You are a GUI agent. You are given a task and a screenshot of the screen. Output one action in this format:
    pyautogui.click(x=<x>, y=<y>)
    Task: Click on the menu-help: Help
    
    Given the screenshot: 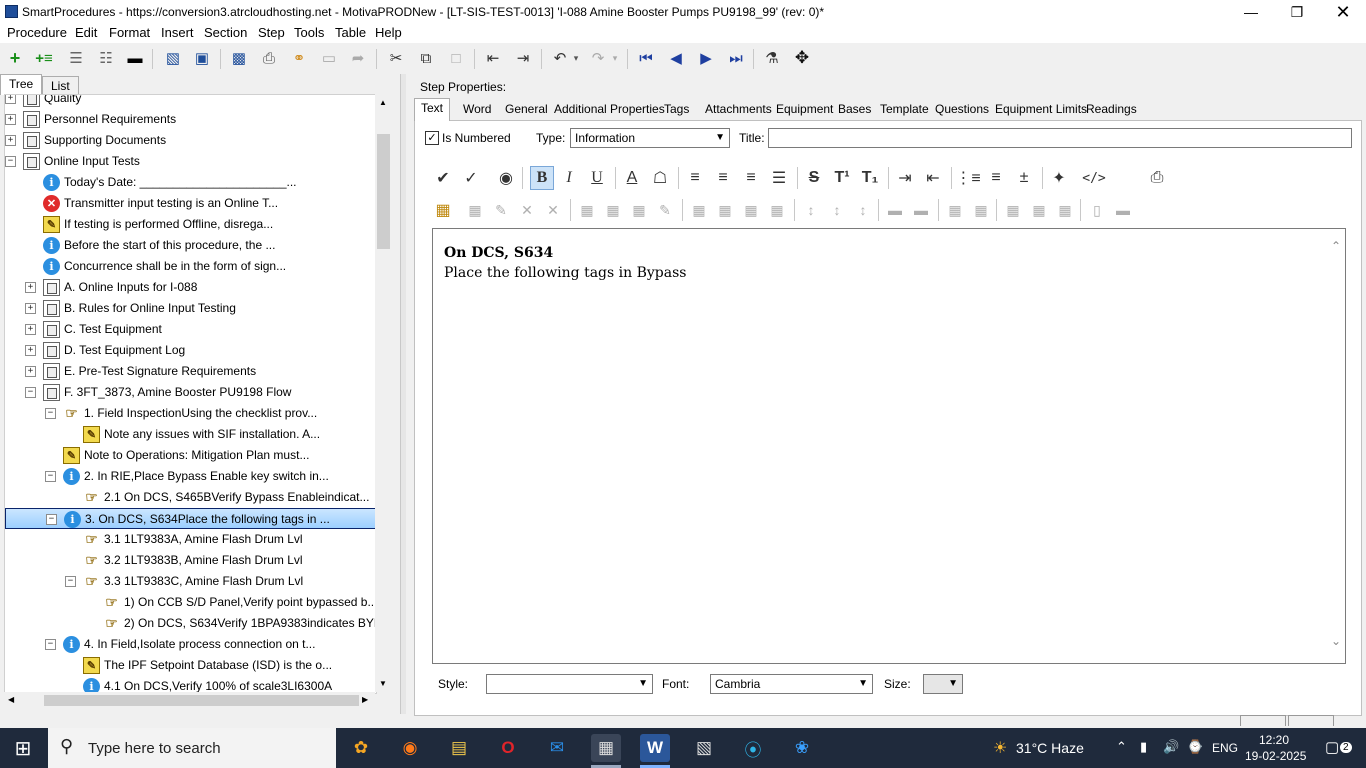 What is the action you would take?
    pyautogui.click(x=388, y=32)
    